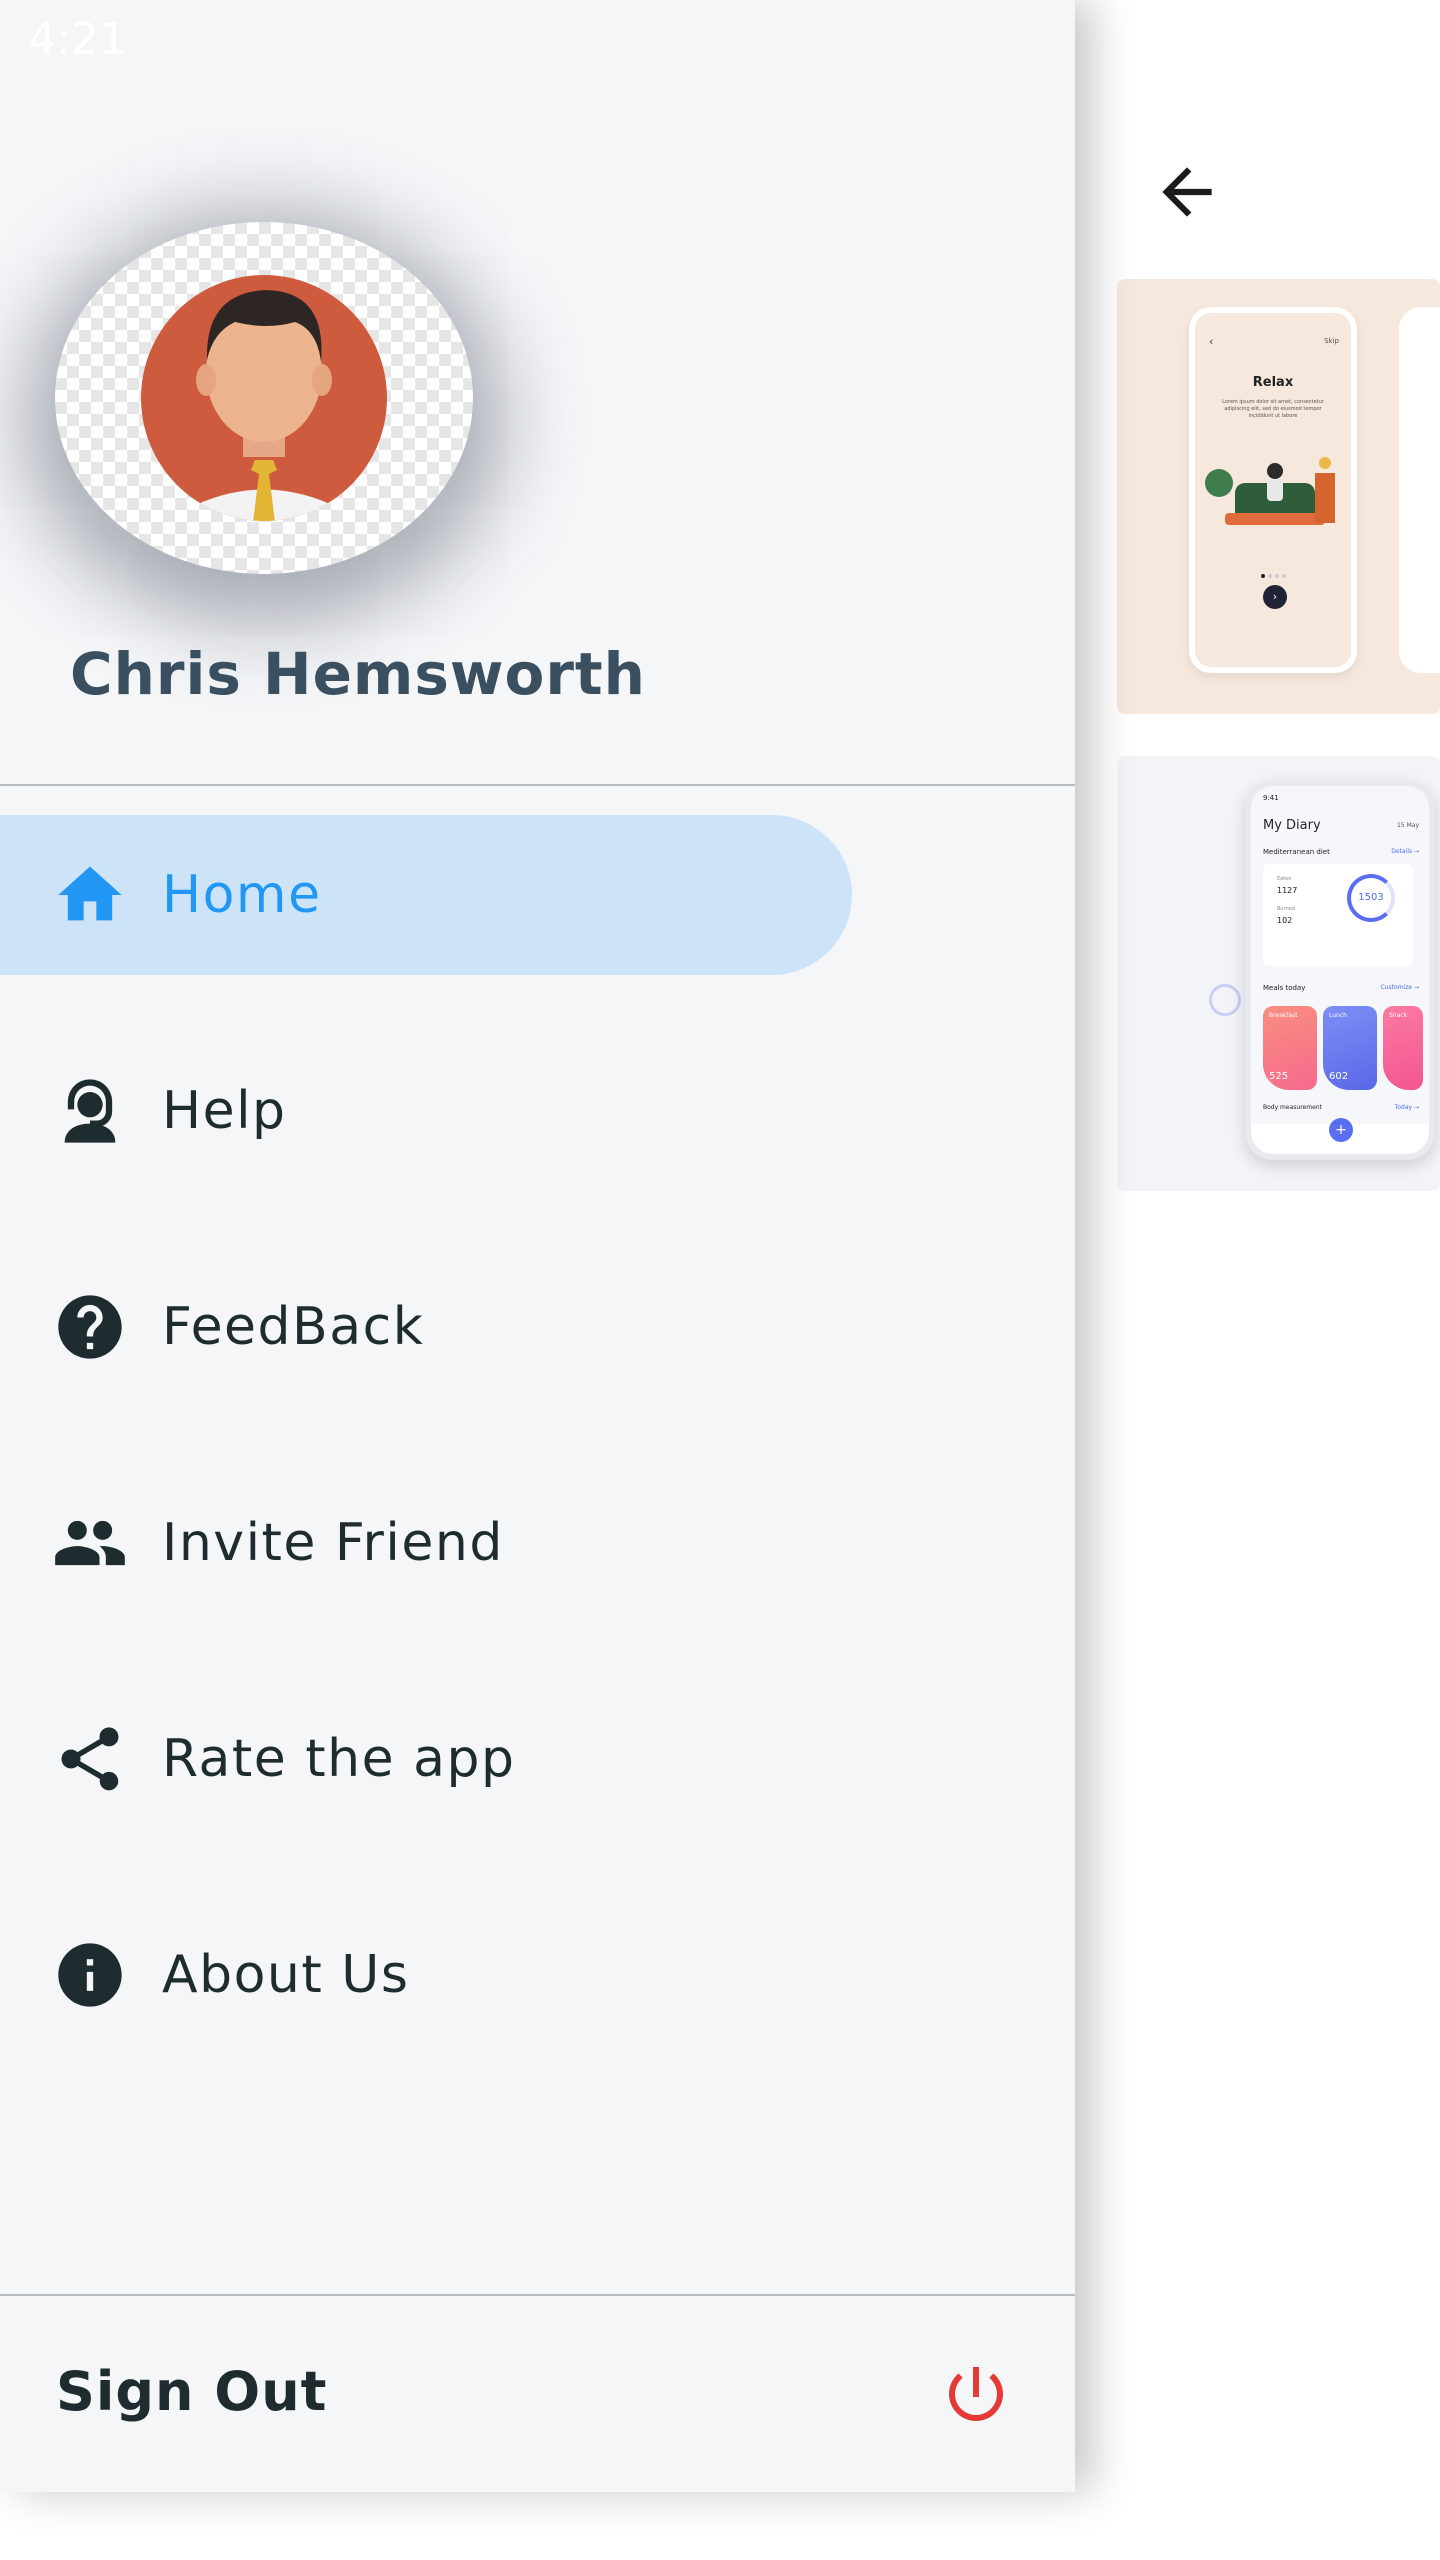 This screenshot has height=2560, width=1440. Describe the element at coordinates (1403, 1048) in the screenshot. I see `meal-card-snack: Snack` at that location.